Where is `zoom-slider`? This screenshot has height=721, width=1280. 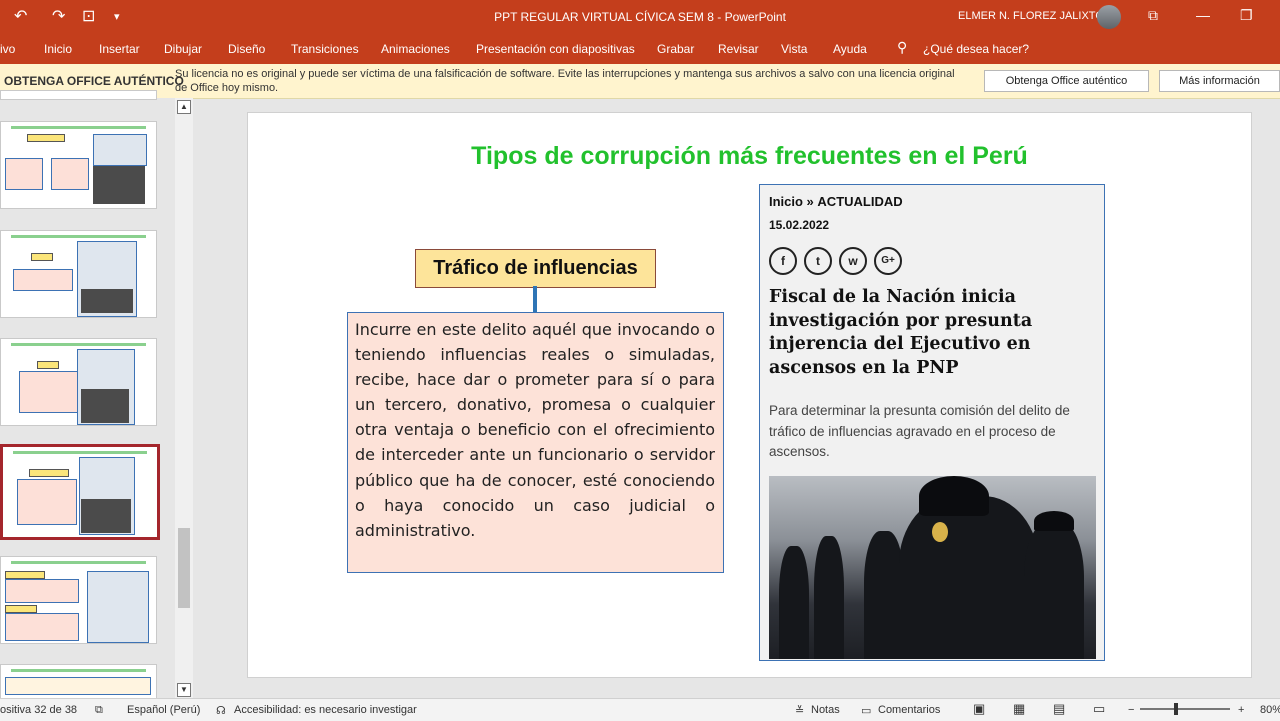
zoom-slider is located at coordinates (1185, 709).